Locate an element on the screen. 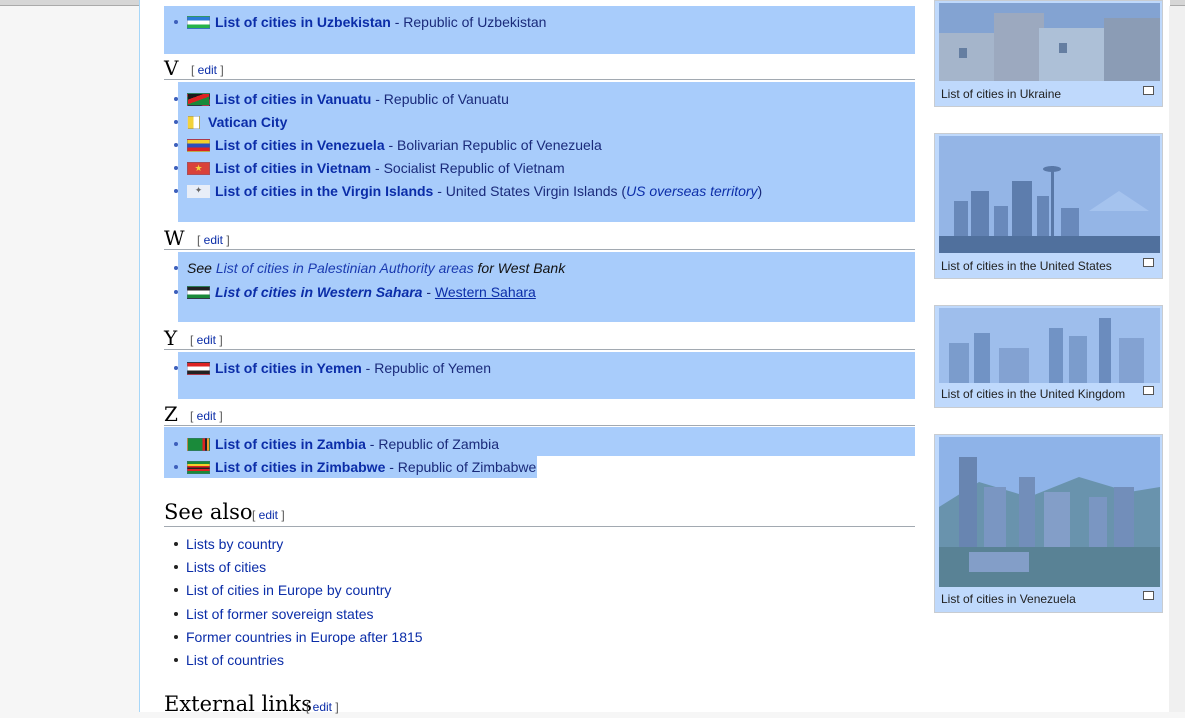  thumbnail-caption: List of cities in Venezuela is located at coordinates (1008, 599).